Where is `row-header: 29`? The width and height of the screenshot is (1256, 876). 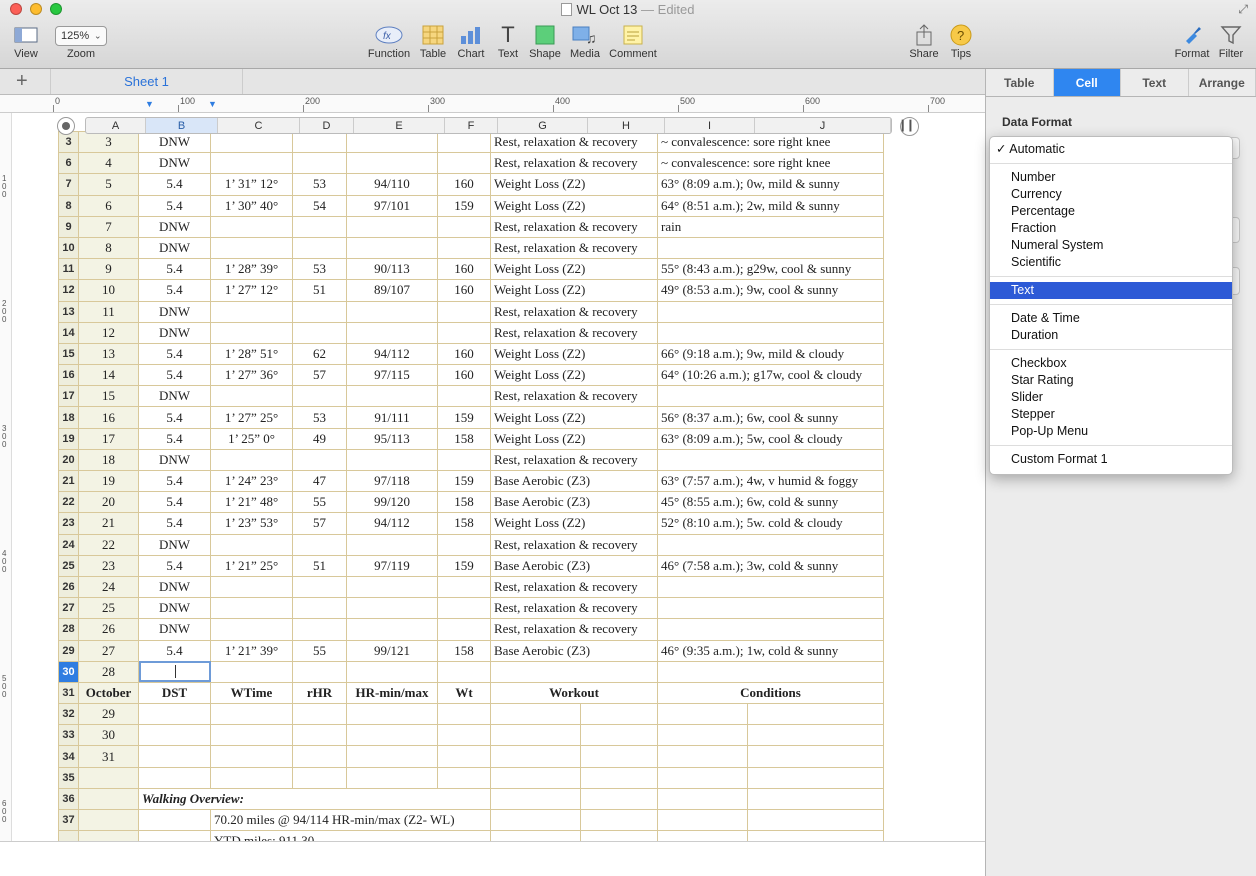 row-header: 29 is located at coordinates (68, 650).